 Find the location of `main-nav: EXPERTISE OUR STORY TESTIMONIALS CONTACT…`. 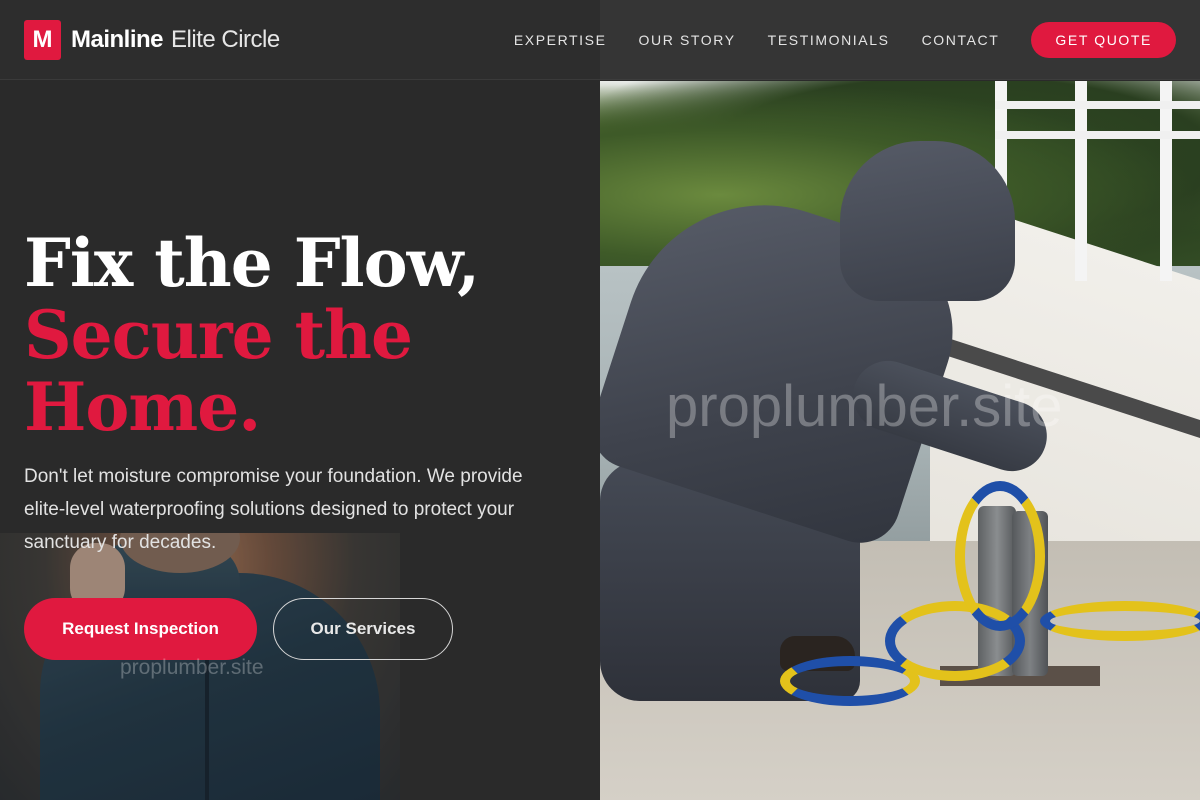

main-nav: EXPERTISE OUR STORY TESTIMONIALS CONTACT… is located at coordinates (845, 40).